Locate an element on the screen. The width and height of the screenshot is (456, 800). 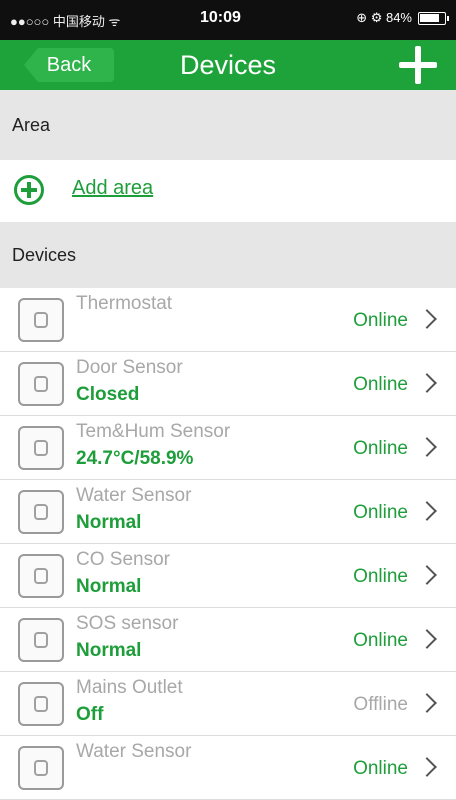
add-circle-icon is located at coordinates (29, 190).